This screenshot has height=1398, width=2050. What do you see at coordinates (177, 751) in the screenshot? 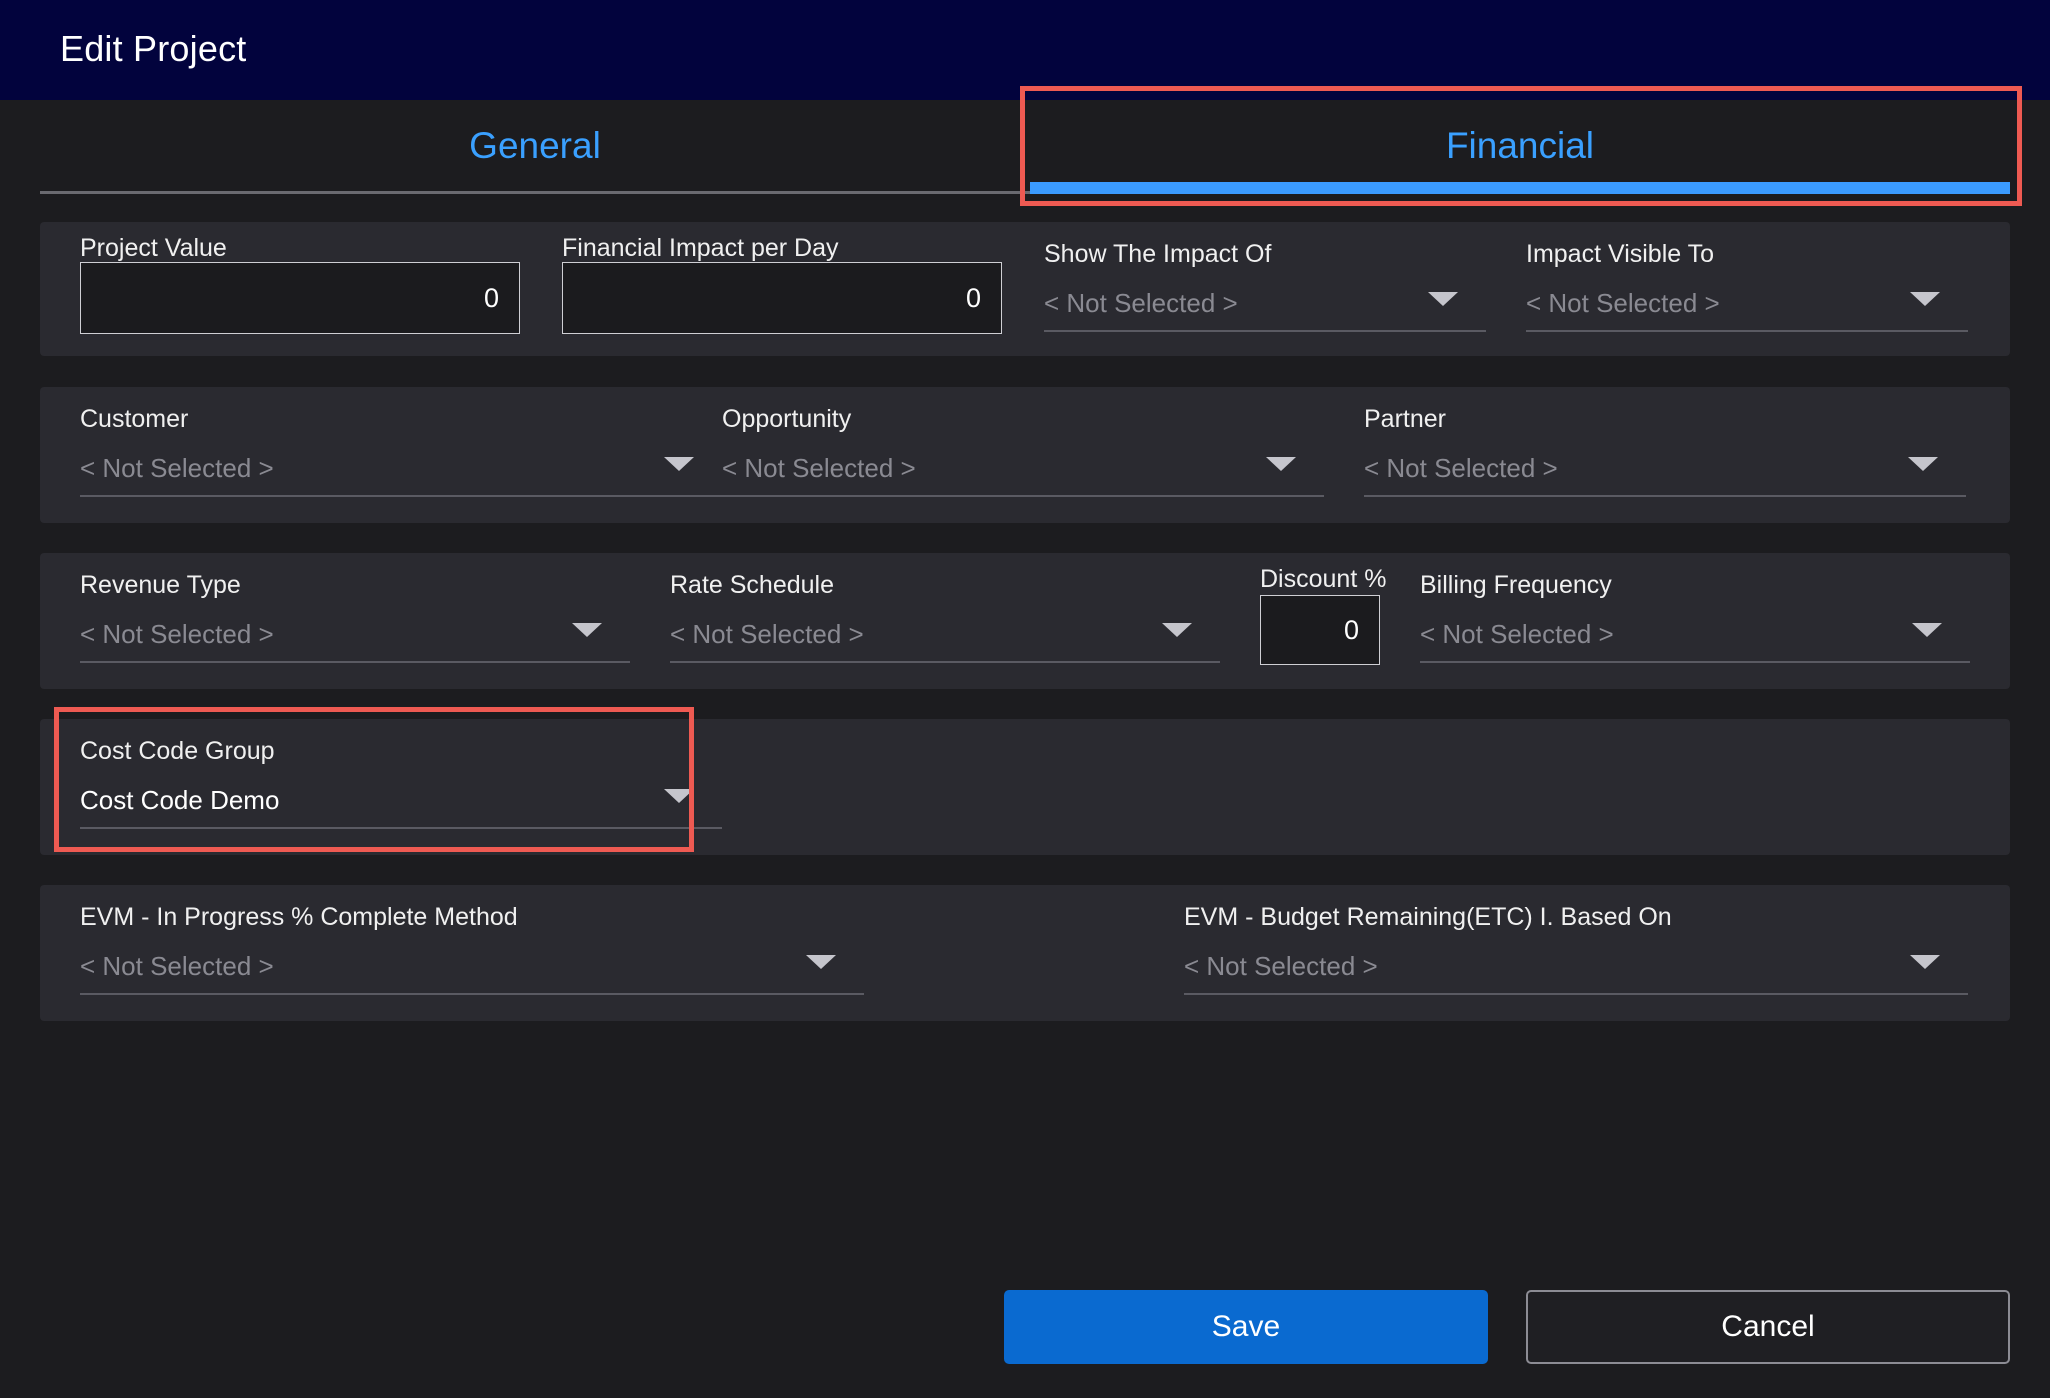
I see `cost-code-group-label: Cost Code Group` at bounding box center [177, 751].